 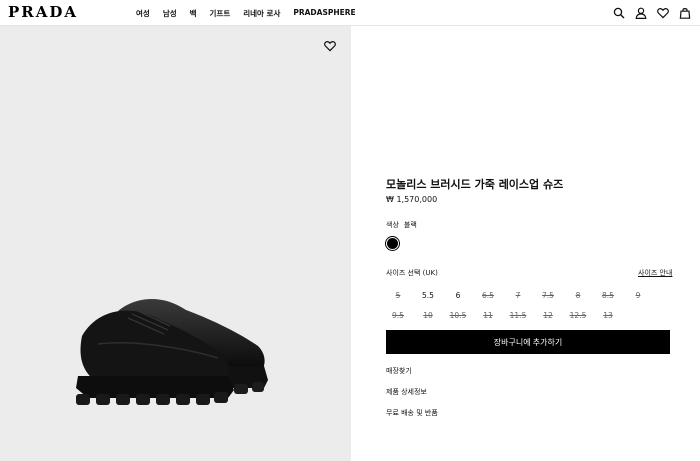 I want to click on size-option: 11.5, so click(x=518, y=315).